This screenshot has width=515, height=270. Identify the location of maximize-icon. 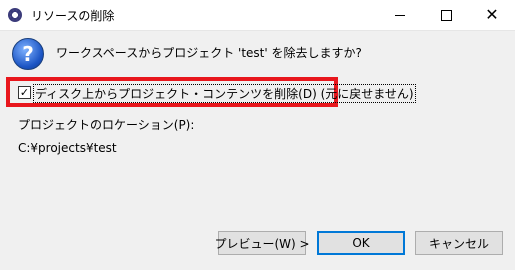
(446, 15).